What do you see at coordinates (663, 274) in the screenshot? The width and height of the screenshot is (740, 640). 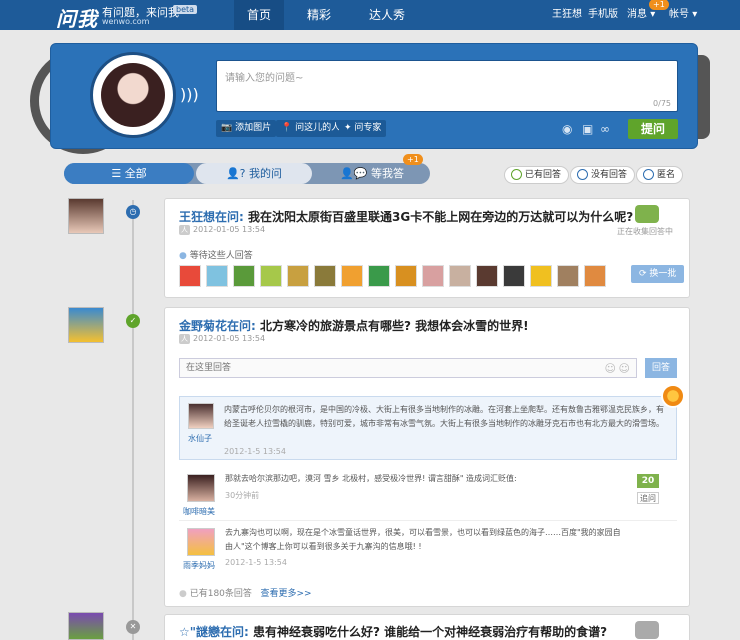 I see `swap-label: 换一批` at bounding box center [663, 274].